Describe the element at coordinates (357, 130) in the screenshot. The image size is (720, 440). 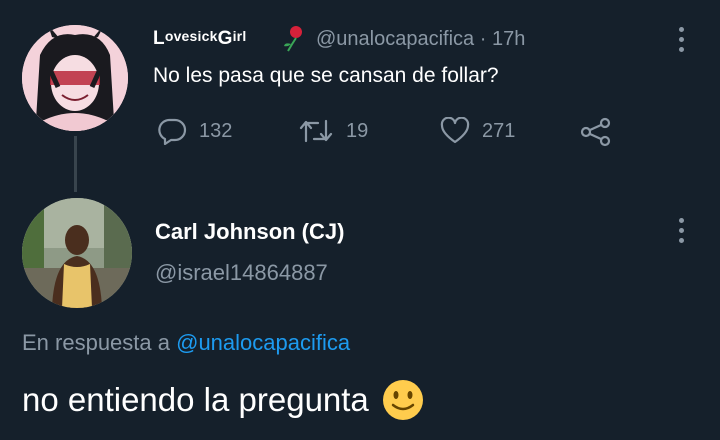
I see `retweet-count: 19` at that location.